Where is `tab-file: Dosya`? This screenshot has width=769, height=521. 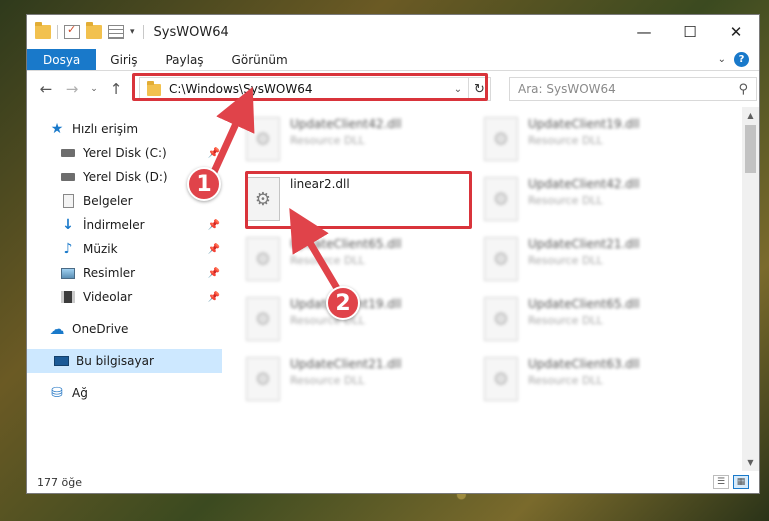
tab-file: Dosya is located at coordinates (62, 59).